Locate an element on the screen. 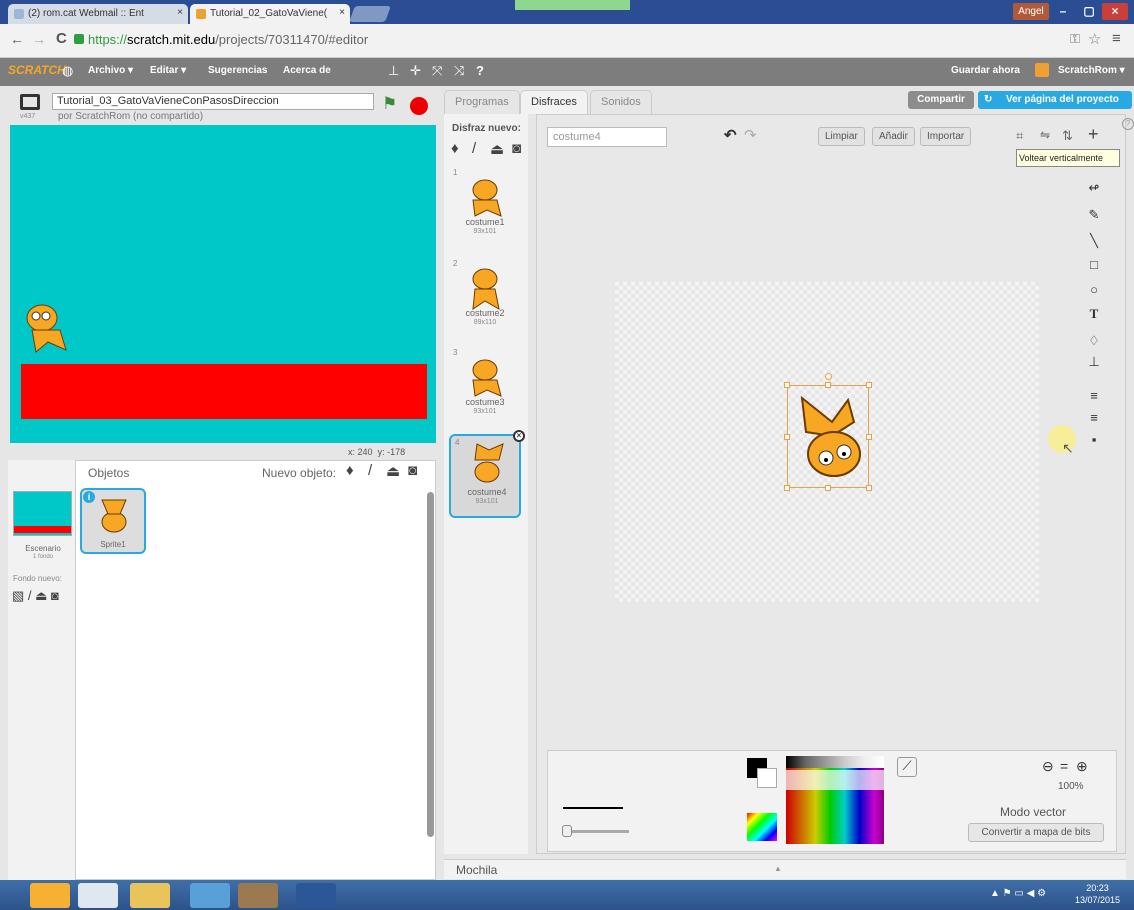 This screenshot has height=910, width=1134. flip-horizontal-icon: ⇋ is located at coordinates (1045, 135).